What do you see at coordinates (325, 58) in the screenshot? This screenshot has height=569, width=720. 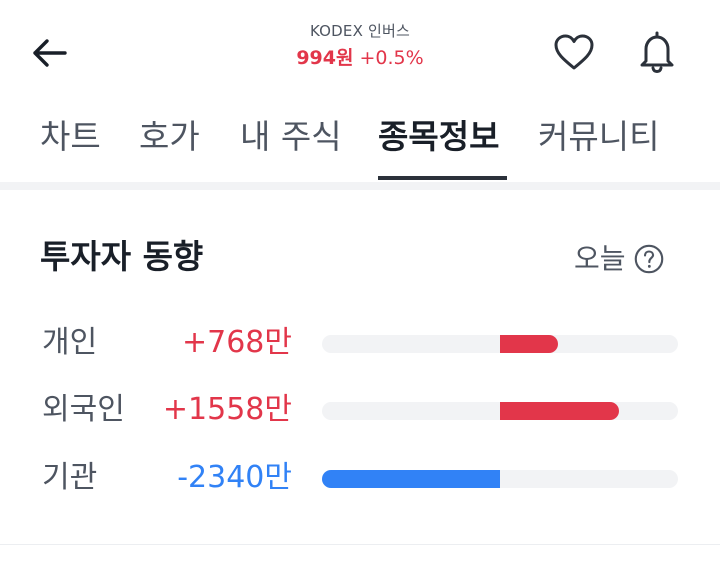 I see `current-price: 994원` at bounding box center [325, 58].